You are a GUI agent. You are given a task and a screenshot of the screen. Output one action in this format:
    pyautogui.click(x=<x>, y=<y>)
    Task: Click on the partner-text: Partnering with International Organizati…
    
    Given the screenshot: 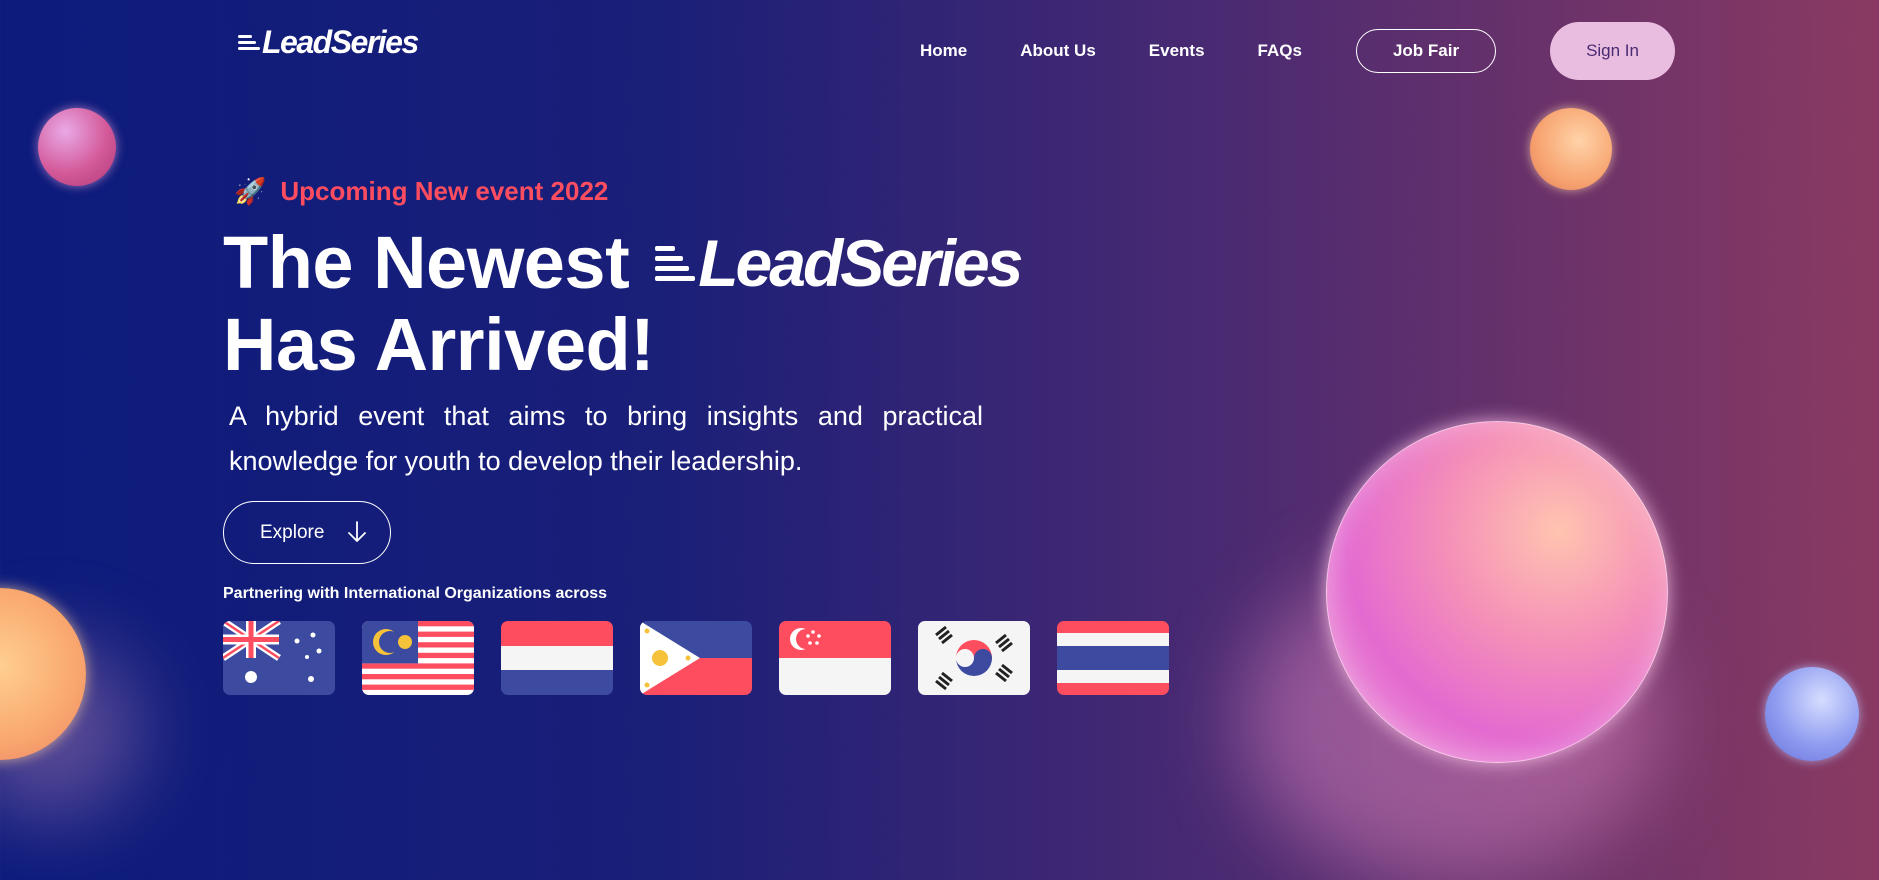 What is the action you would take?
    pyautogui.click(x=415, y=593)
    